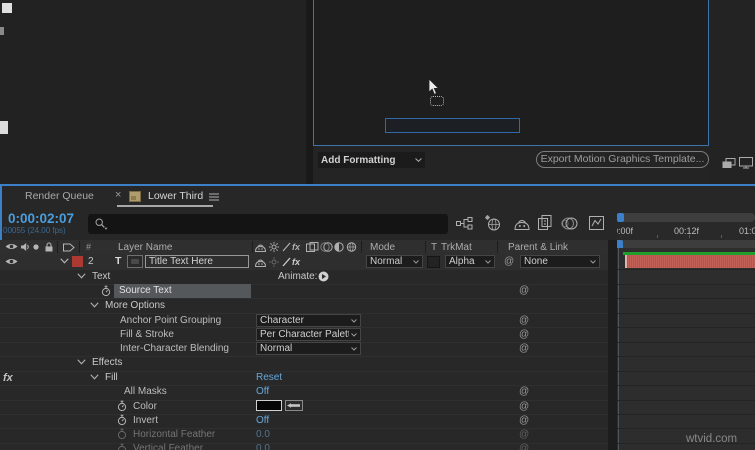 Image resolution: width=755 pixels, height=450 pixels. What do you see at coordinates (64, 261) in the screenshot?
I see `layer-expand-chevron-icon` at bounding box center [64, 261].